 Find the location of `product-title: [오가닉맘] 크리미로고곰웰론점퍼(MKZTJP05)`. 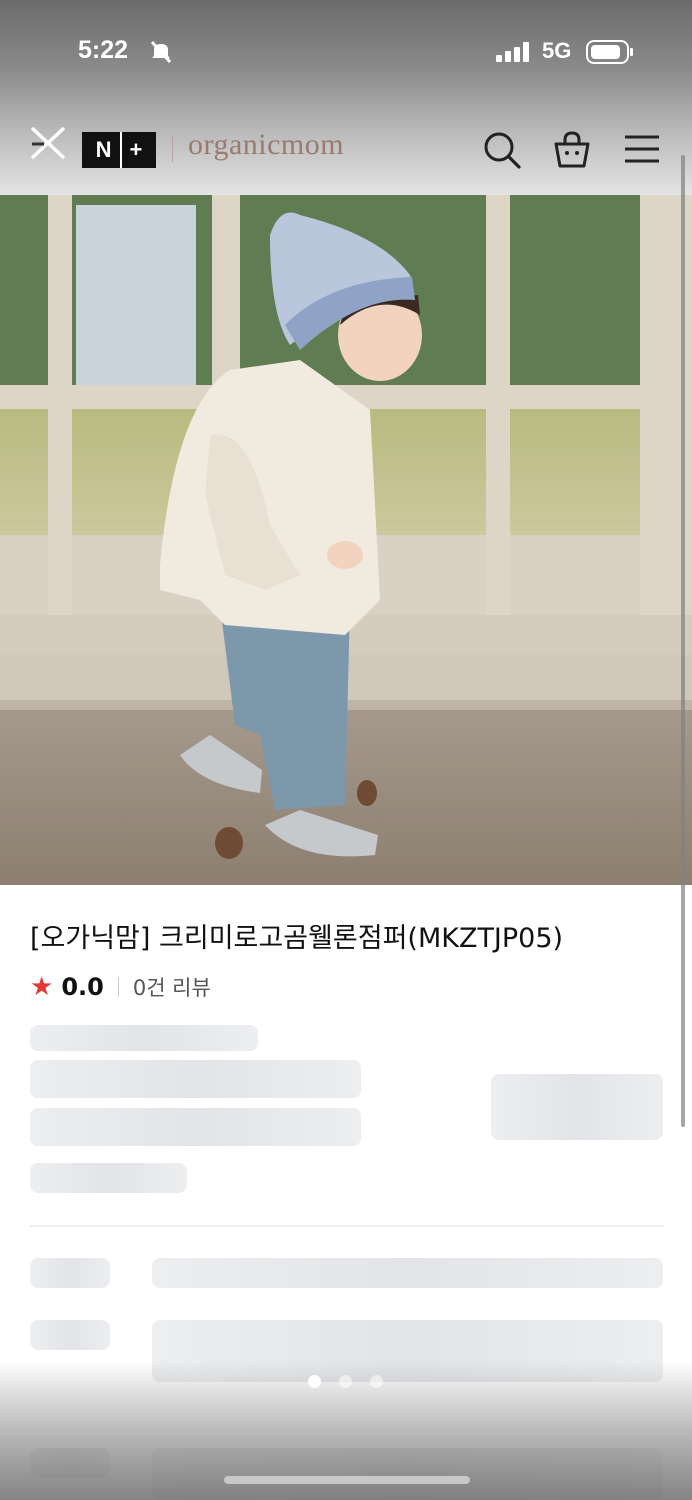

product-title: [오가닉맘] 크리미로고곰웰론점퍼(MKZTJP05) is located at coordinates (297, 938).